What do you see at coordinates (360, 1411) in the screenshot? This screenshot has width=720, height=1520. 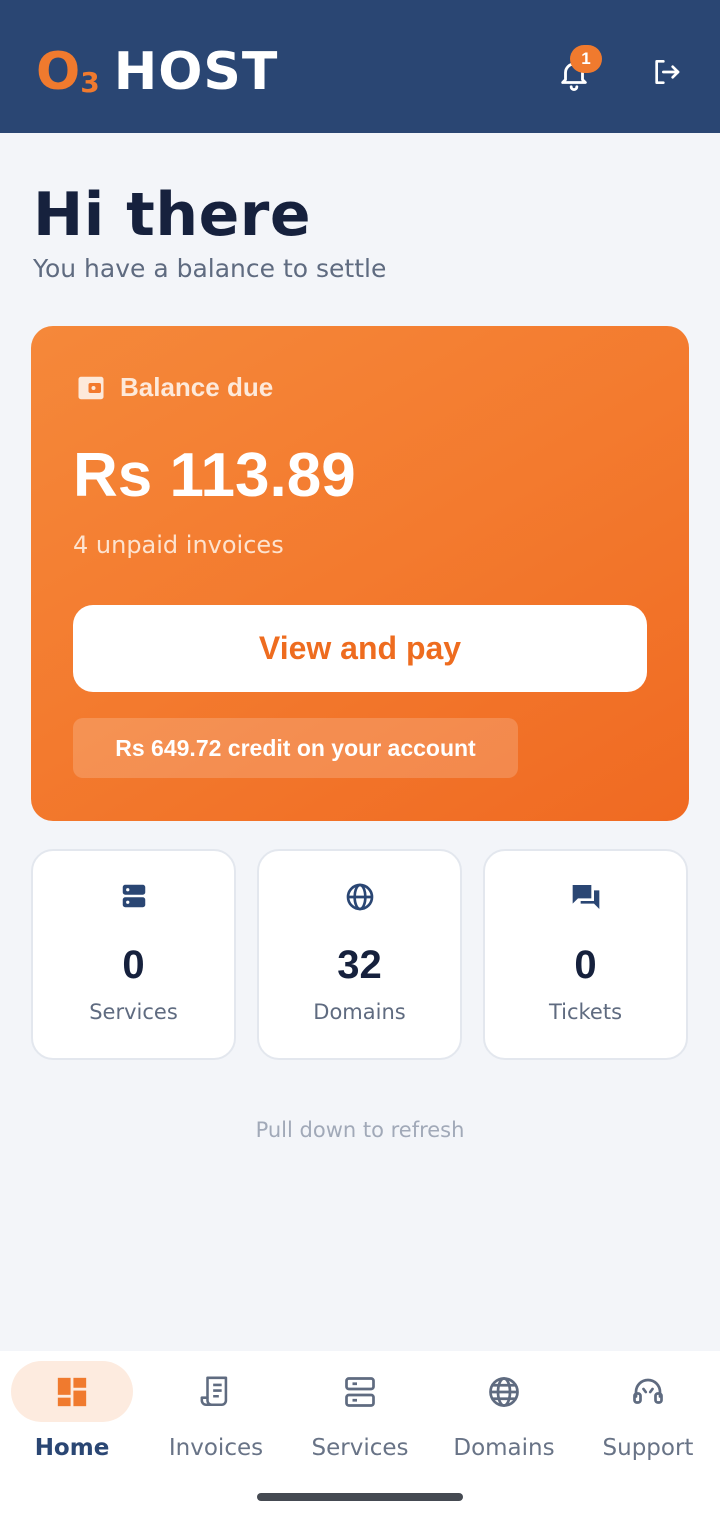 I see `nav-item-services: Services` at bounding box center [360, 1411].